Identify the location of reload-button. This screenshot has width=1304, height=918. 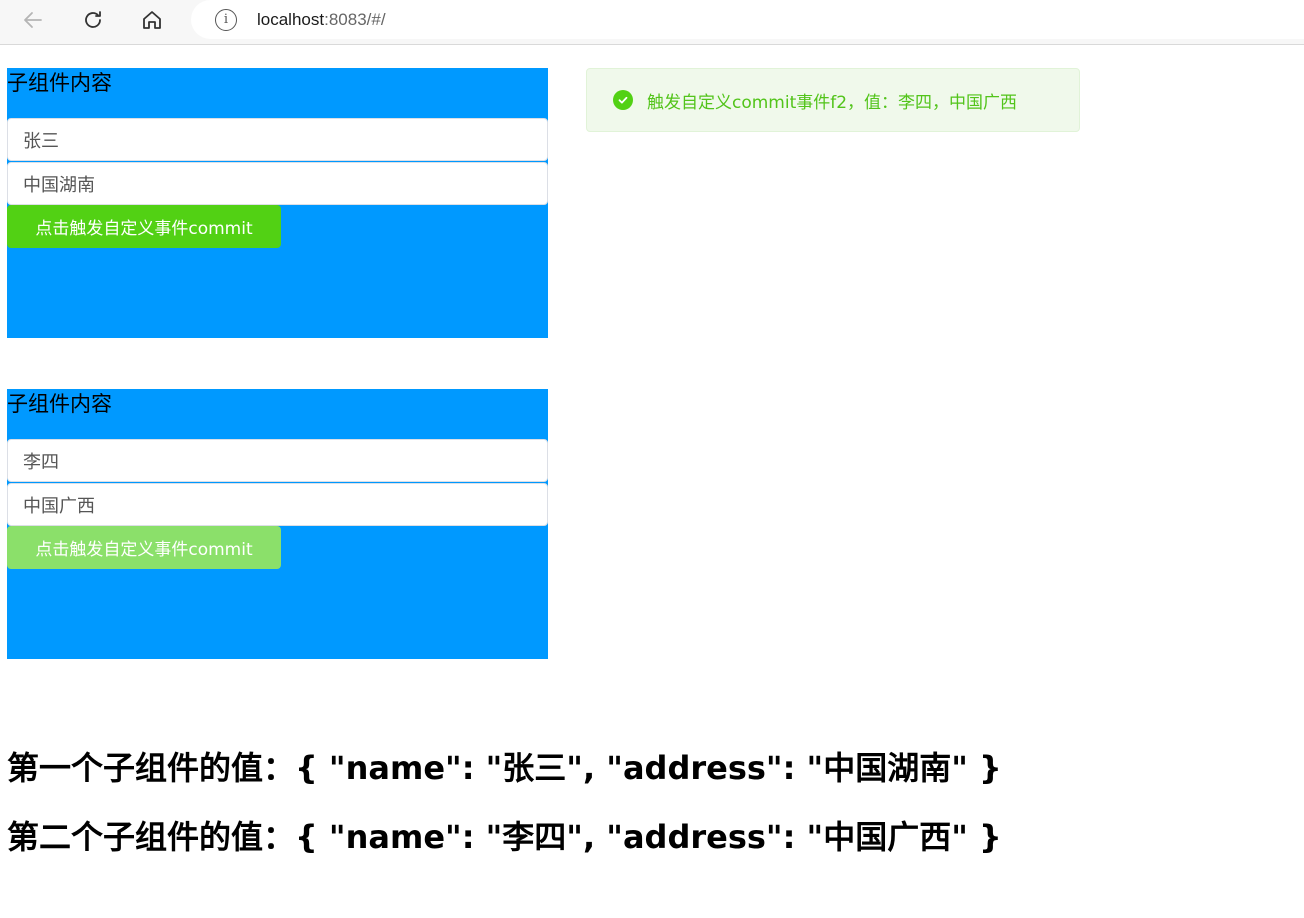
(93, 20).